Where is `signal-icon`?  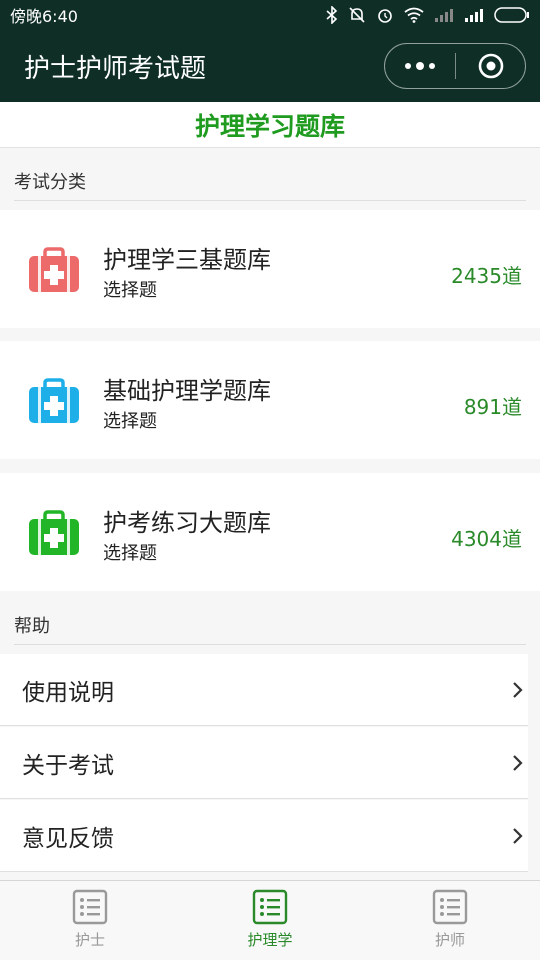 signal-icon is located at coordinates (474, 15).